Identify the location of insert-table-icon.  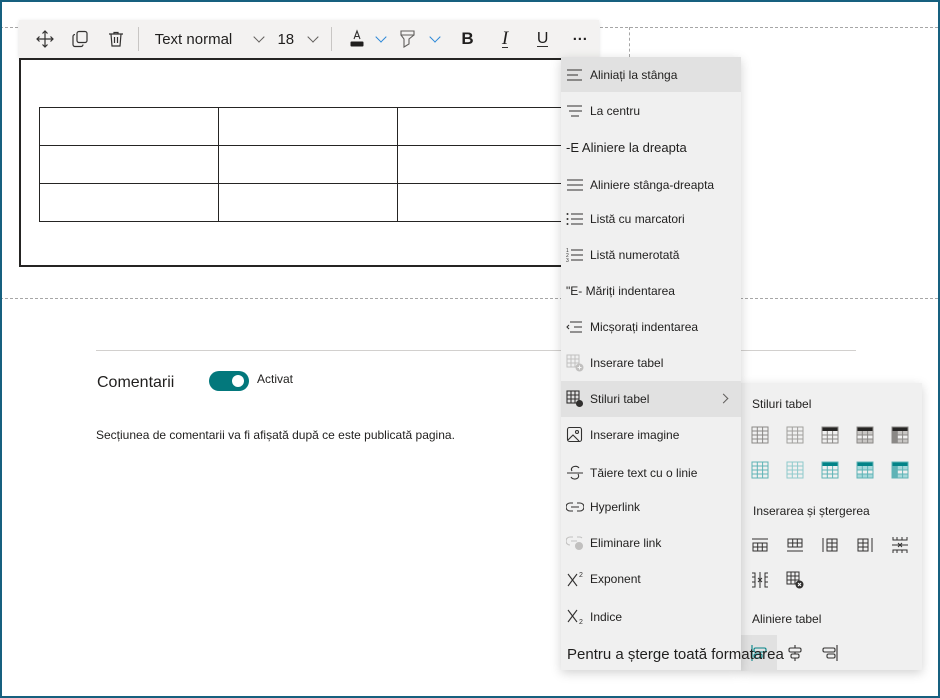
(577, 363).